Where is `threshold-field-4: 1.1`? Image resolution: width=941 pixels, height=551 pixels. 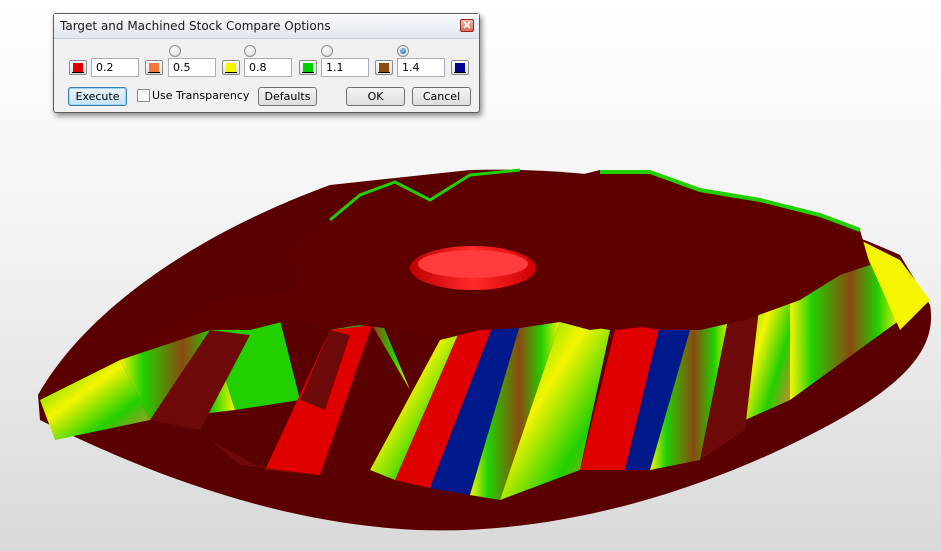 threshold-field-4: 1.1 is located at coordinates (345, 67).